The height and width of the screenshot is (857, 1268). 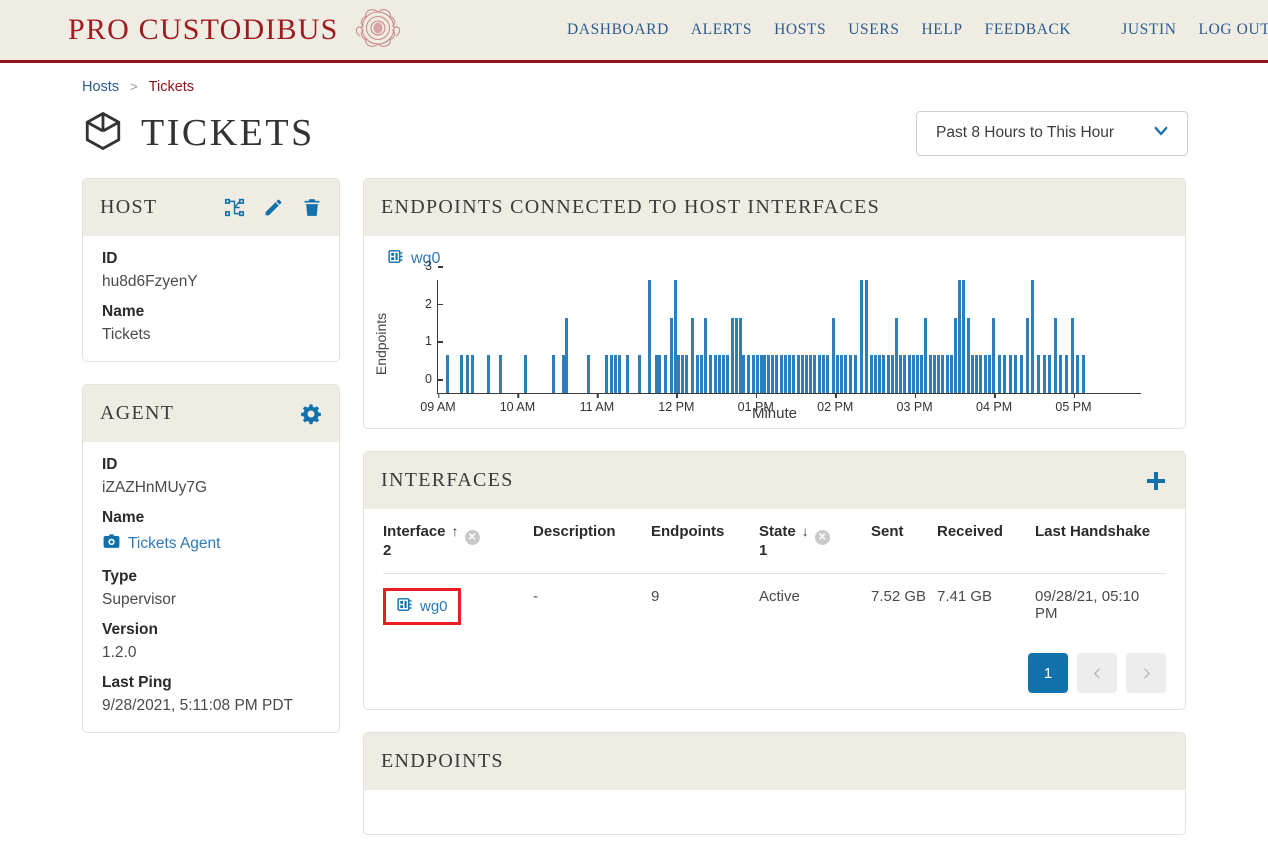 What do you see at coordinates (312, 207) in the screenshot?
I see `trash-delete-icon` at bounding box center [312, 207].